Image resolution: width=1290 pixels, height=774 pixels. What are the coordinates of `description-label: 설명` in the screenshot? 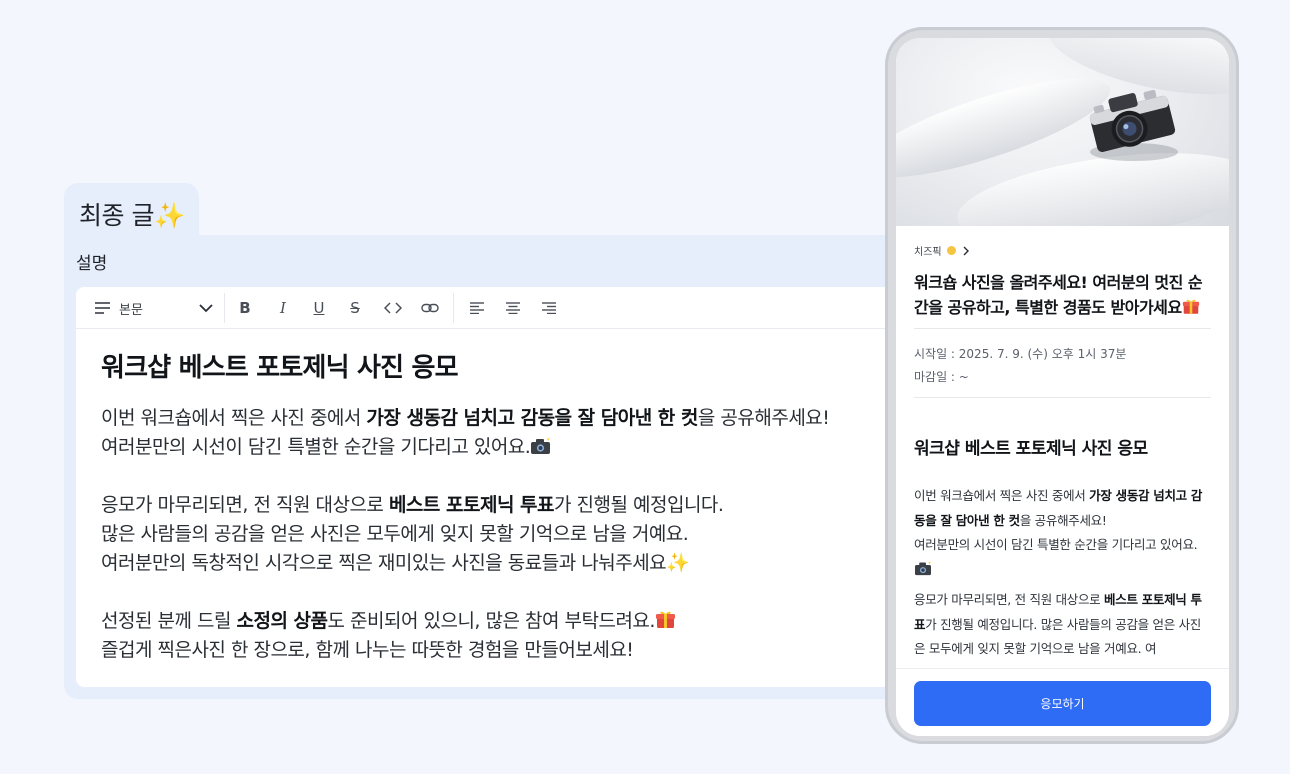 It's located at (92, 264).